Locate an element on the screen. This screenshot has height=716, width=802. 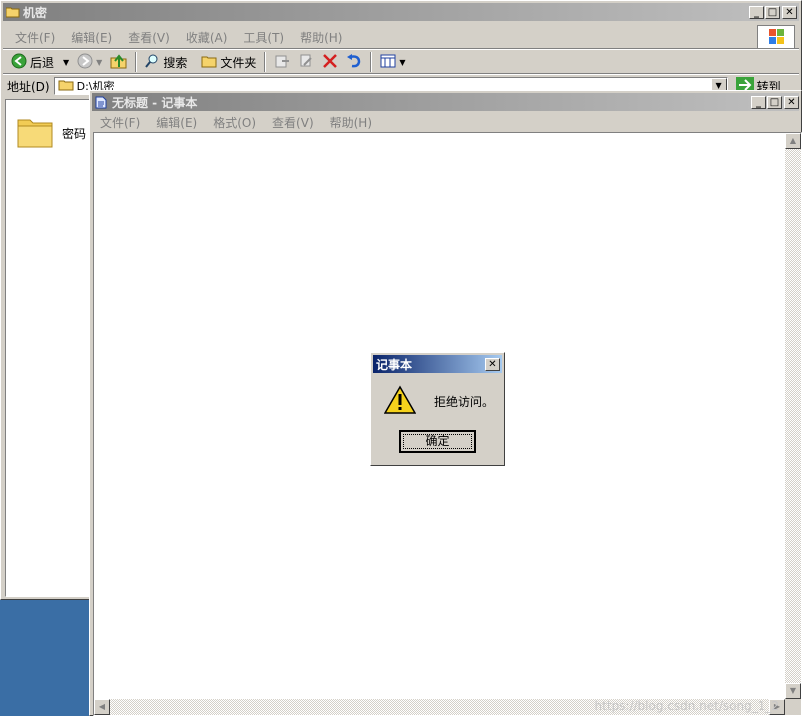
delete-button is located at coordinates (330, 62).